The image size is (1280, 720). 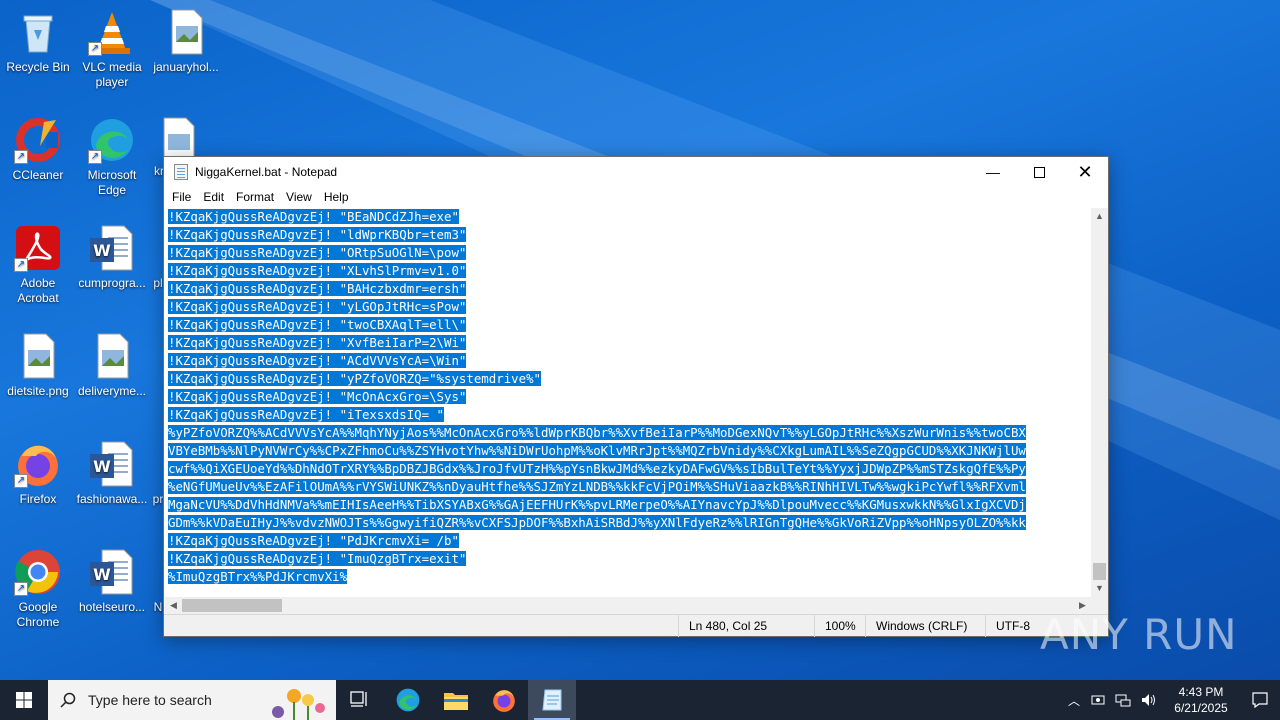 What do you see at coordinates (38, 614) in the screenshot?
I see `desktop-icon-label: Google Chrome` at bounding box center [38, 614].